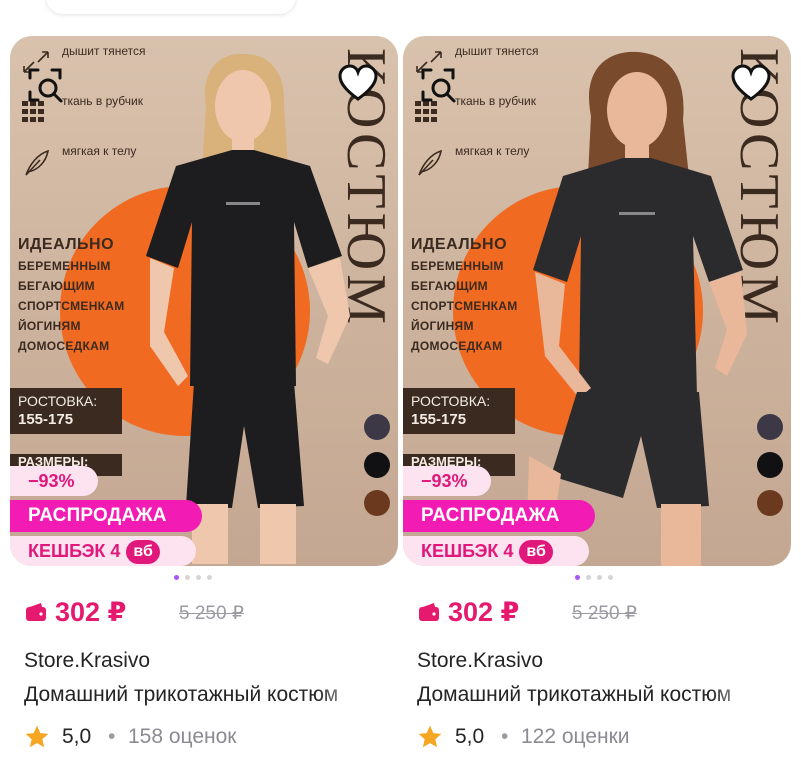  What do you see at coordinates (171, 7) in the screenshot?
I see `search-bar-edge` at bounding box center [171, 7].